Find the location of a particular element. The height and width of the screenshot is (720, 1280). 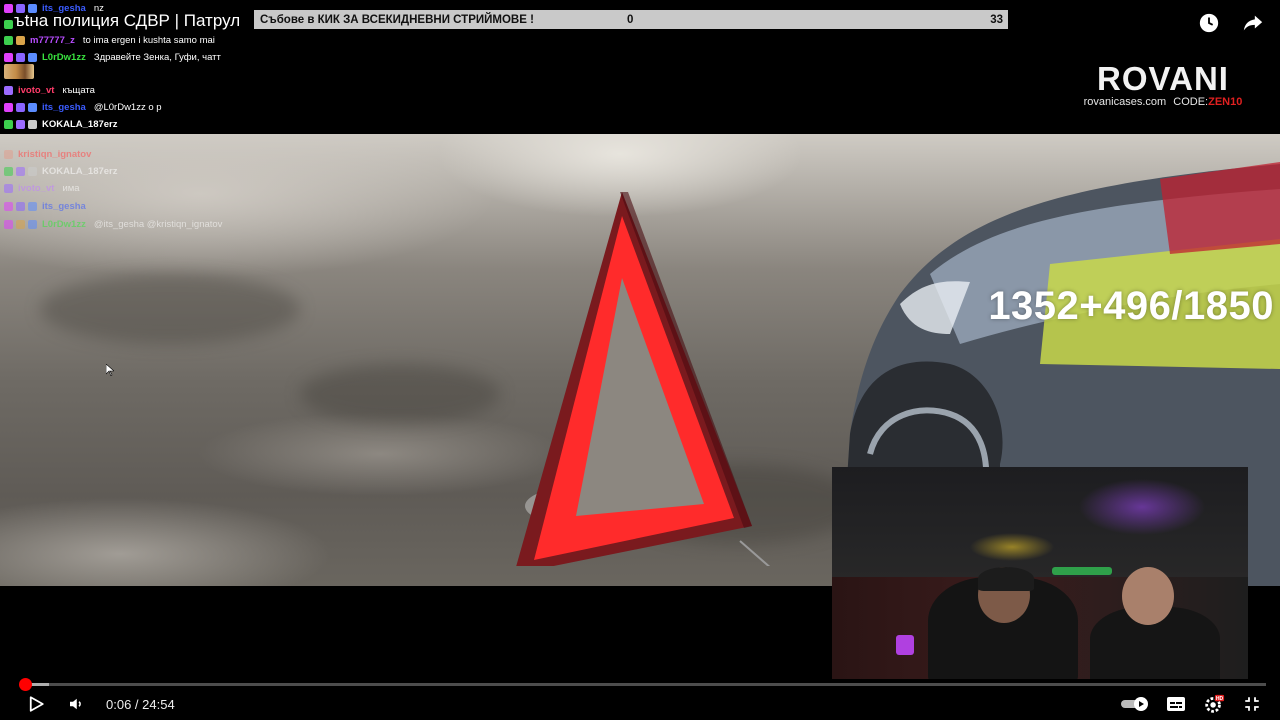

share-button is located at coordinates (1253, 23).